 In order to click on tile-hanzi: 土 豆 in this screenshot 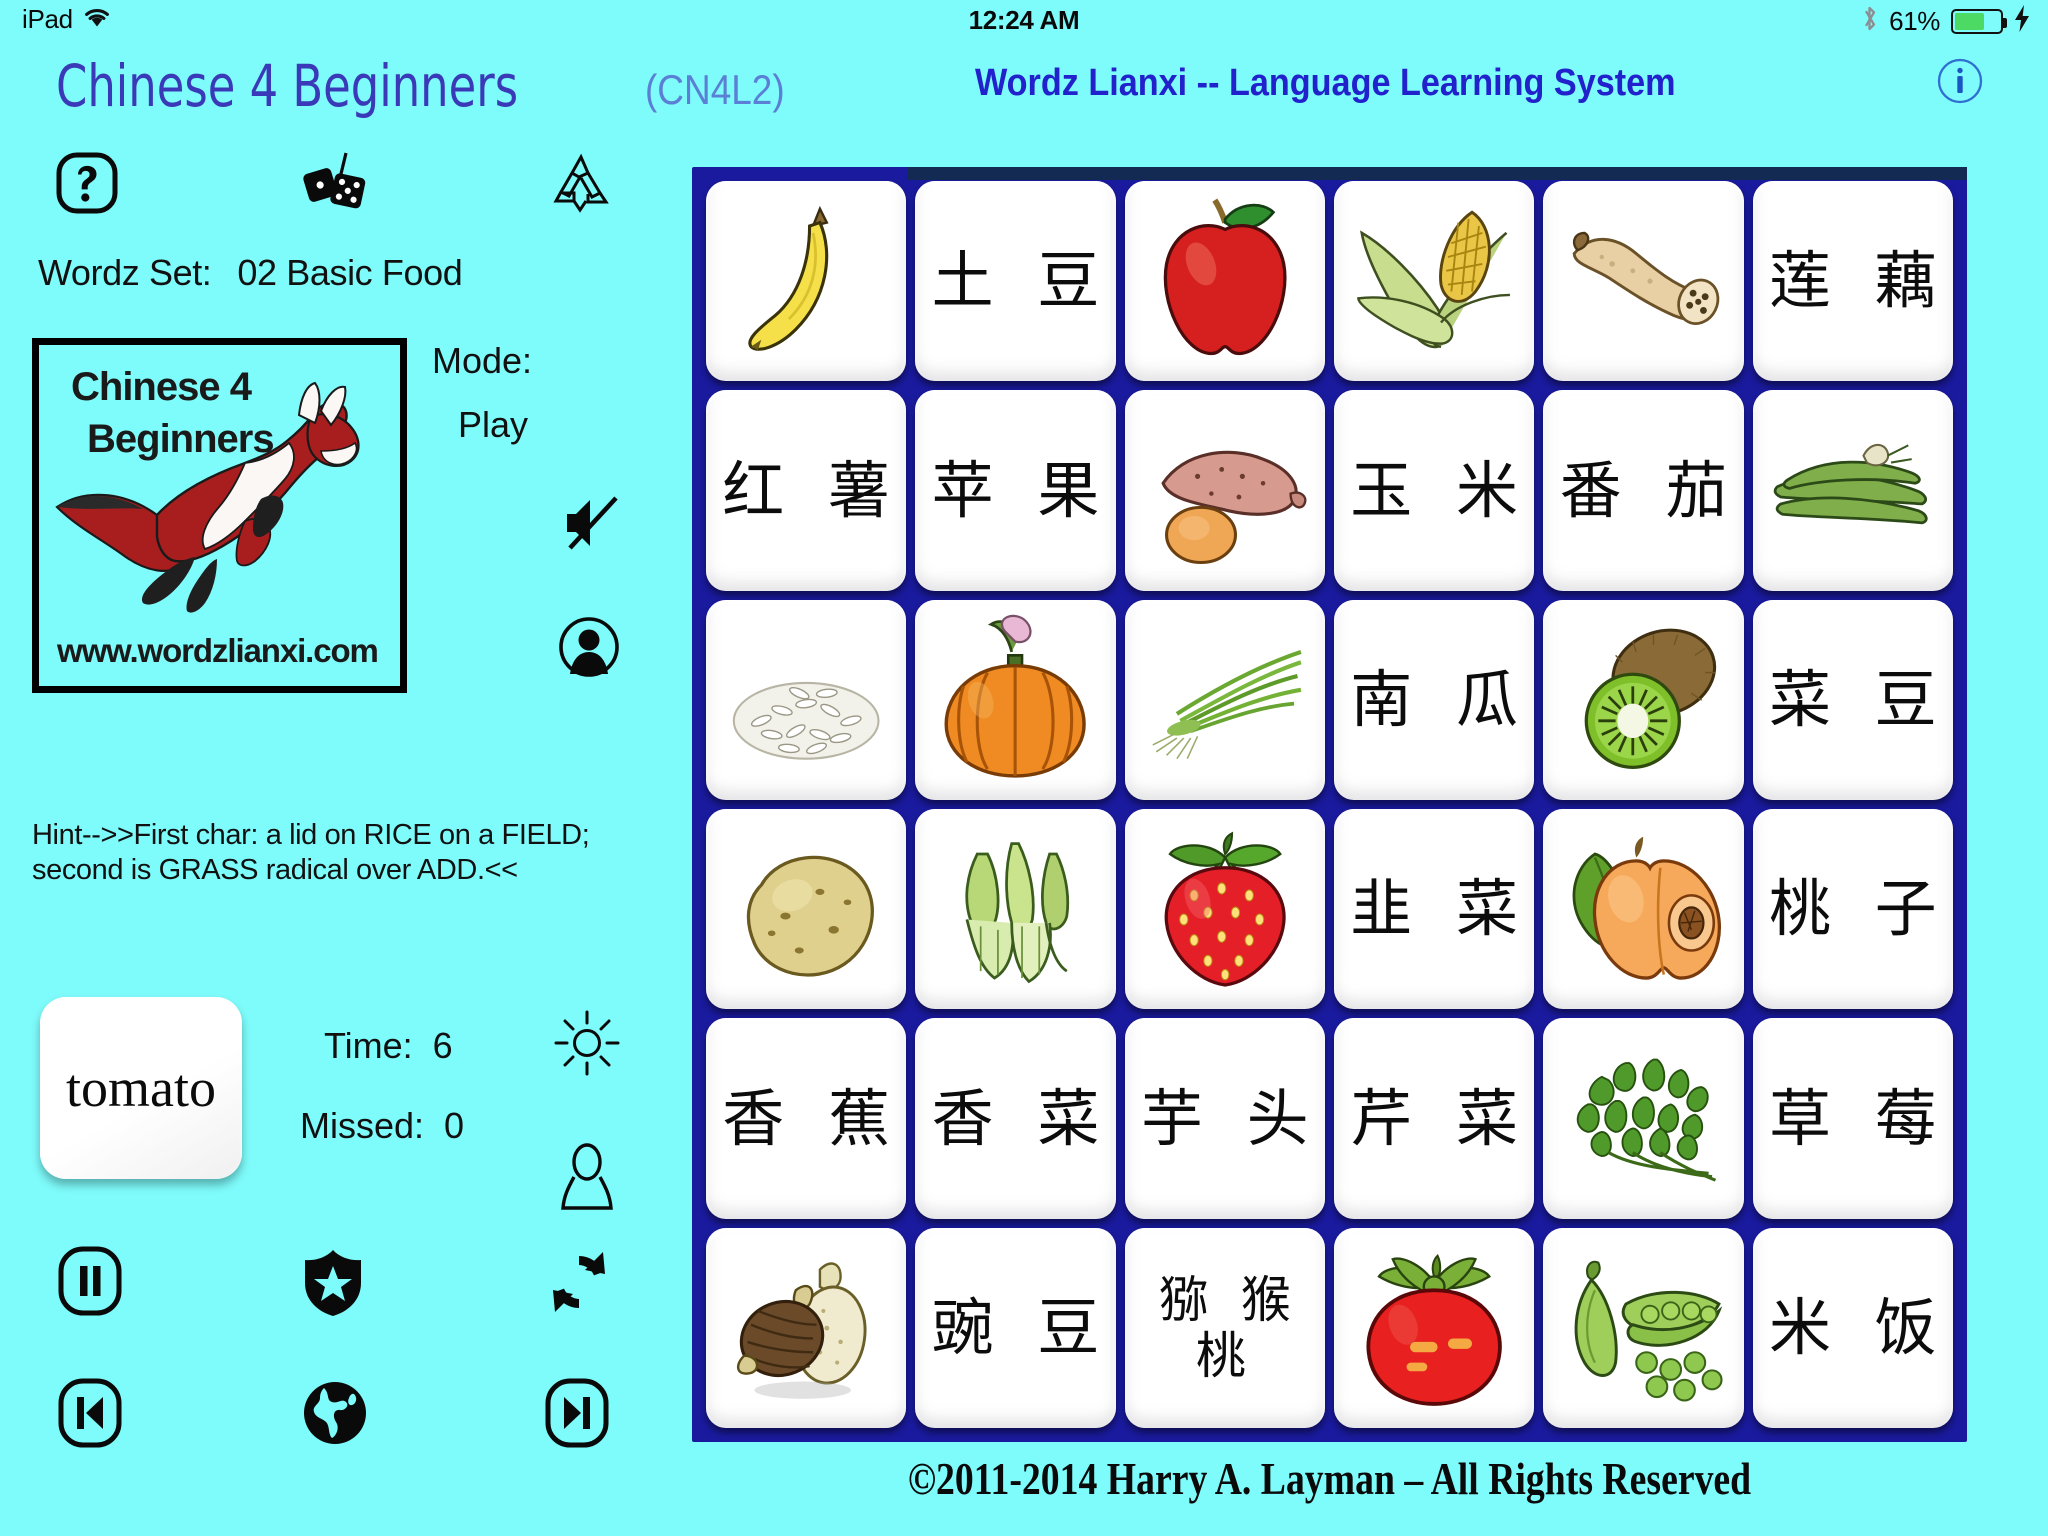, I will do `click(1021, 281)`.